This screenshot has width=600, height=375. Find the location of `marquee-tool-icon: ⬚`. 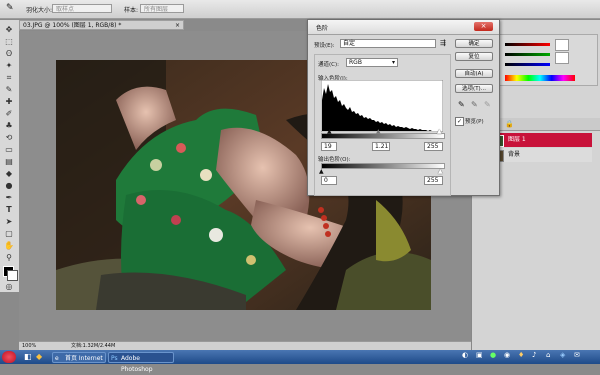

marquee-tool-icon: ⬚ is located at coordinates (9, 41).